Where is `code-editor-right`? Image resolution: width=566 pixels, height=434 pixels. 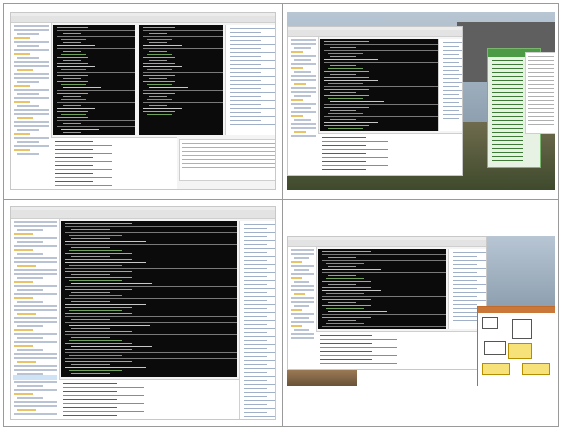
code-editor-right is located at coordinates (181, 80).